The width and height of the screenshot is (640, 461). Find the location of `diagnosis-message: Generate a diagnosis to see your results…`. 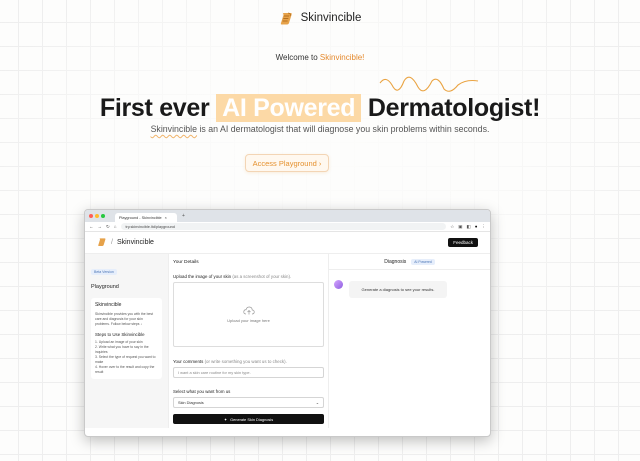

diagnosis-message: Generate a diagnosis to see your results… is located at coordinates (398, 289).